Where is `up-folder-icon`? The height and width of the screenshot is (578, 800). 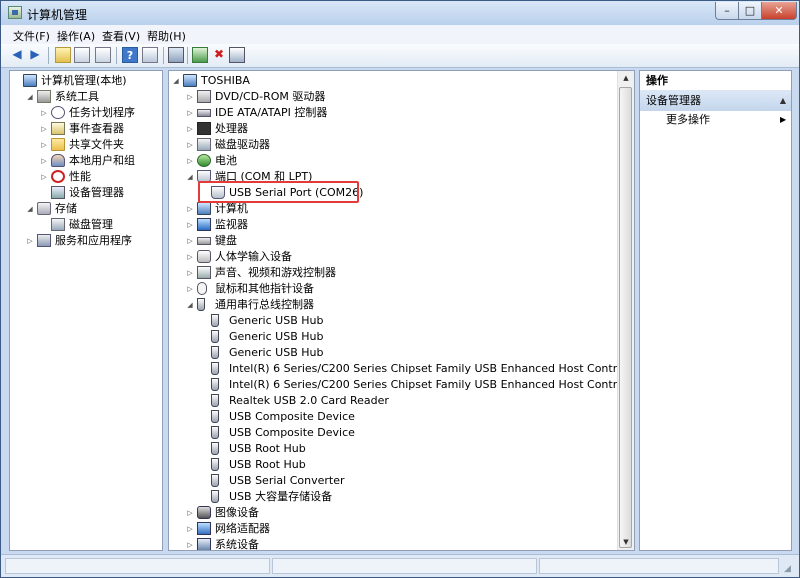
up-folder-icon is located at coordinates (63, 55).